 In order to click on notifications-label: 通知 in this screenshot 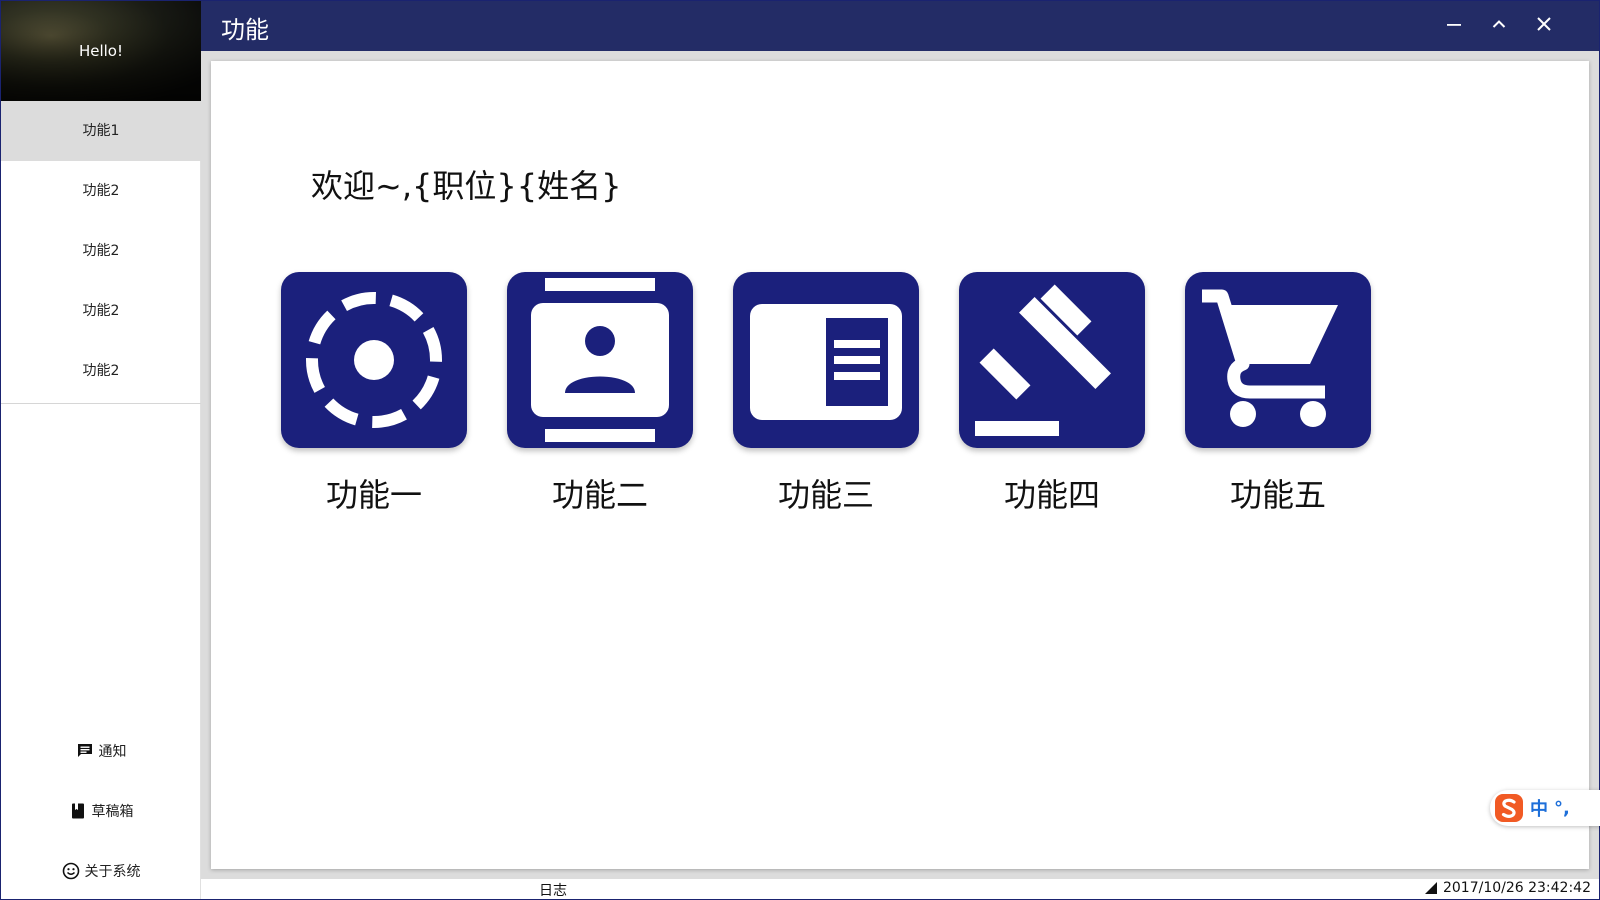, I will do `click(112, 752)`.